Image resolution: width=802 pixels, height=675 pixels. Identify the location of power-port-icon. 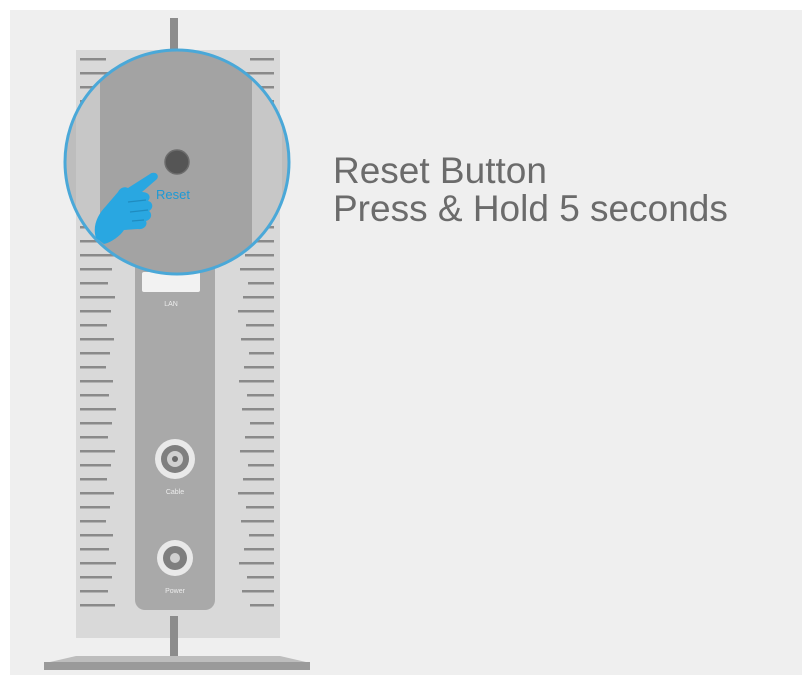
(175, 558).